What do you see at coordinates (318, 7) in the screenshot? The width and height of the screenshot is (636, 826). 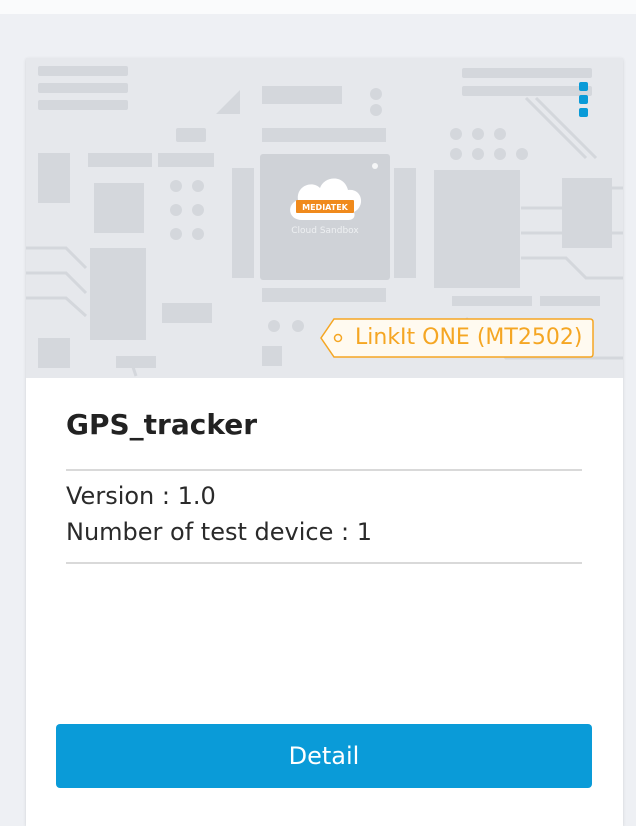 I see `top-bar` at bounding box center [318, 7].